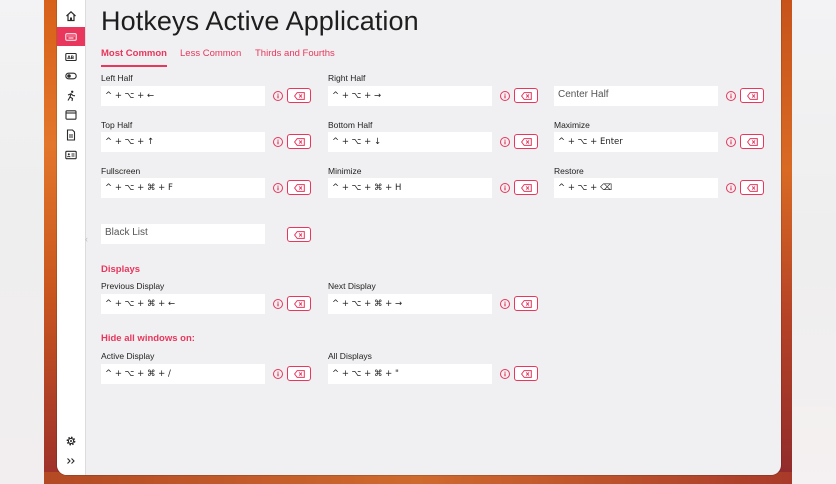 The image size is (836, 484). I want to click on displays-section-header: Displays, so click(121, 269).